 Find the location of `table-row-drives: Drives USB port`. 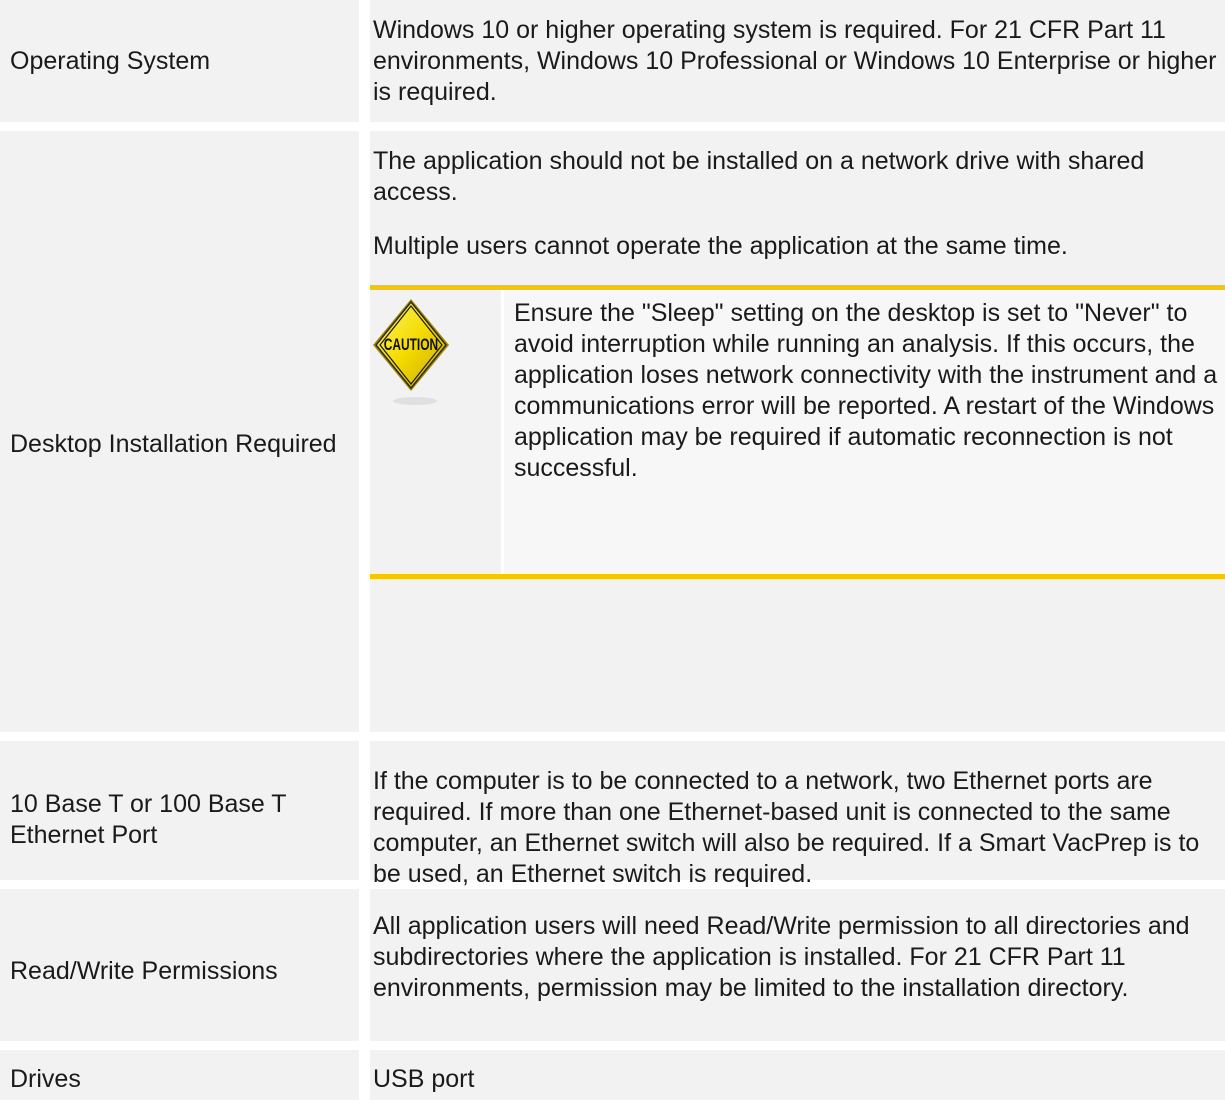

table-row-drives: Drives USB port is located at coordinates (612, 1079).